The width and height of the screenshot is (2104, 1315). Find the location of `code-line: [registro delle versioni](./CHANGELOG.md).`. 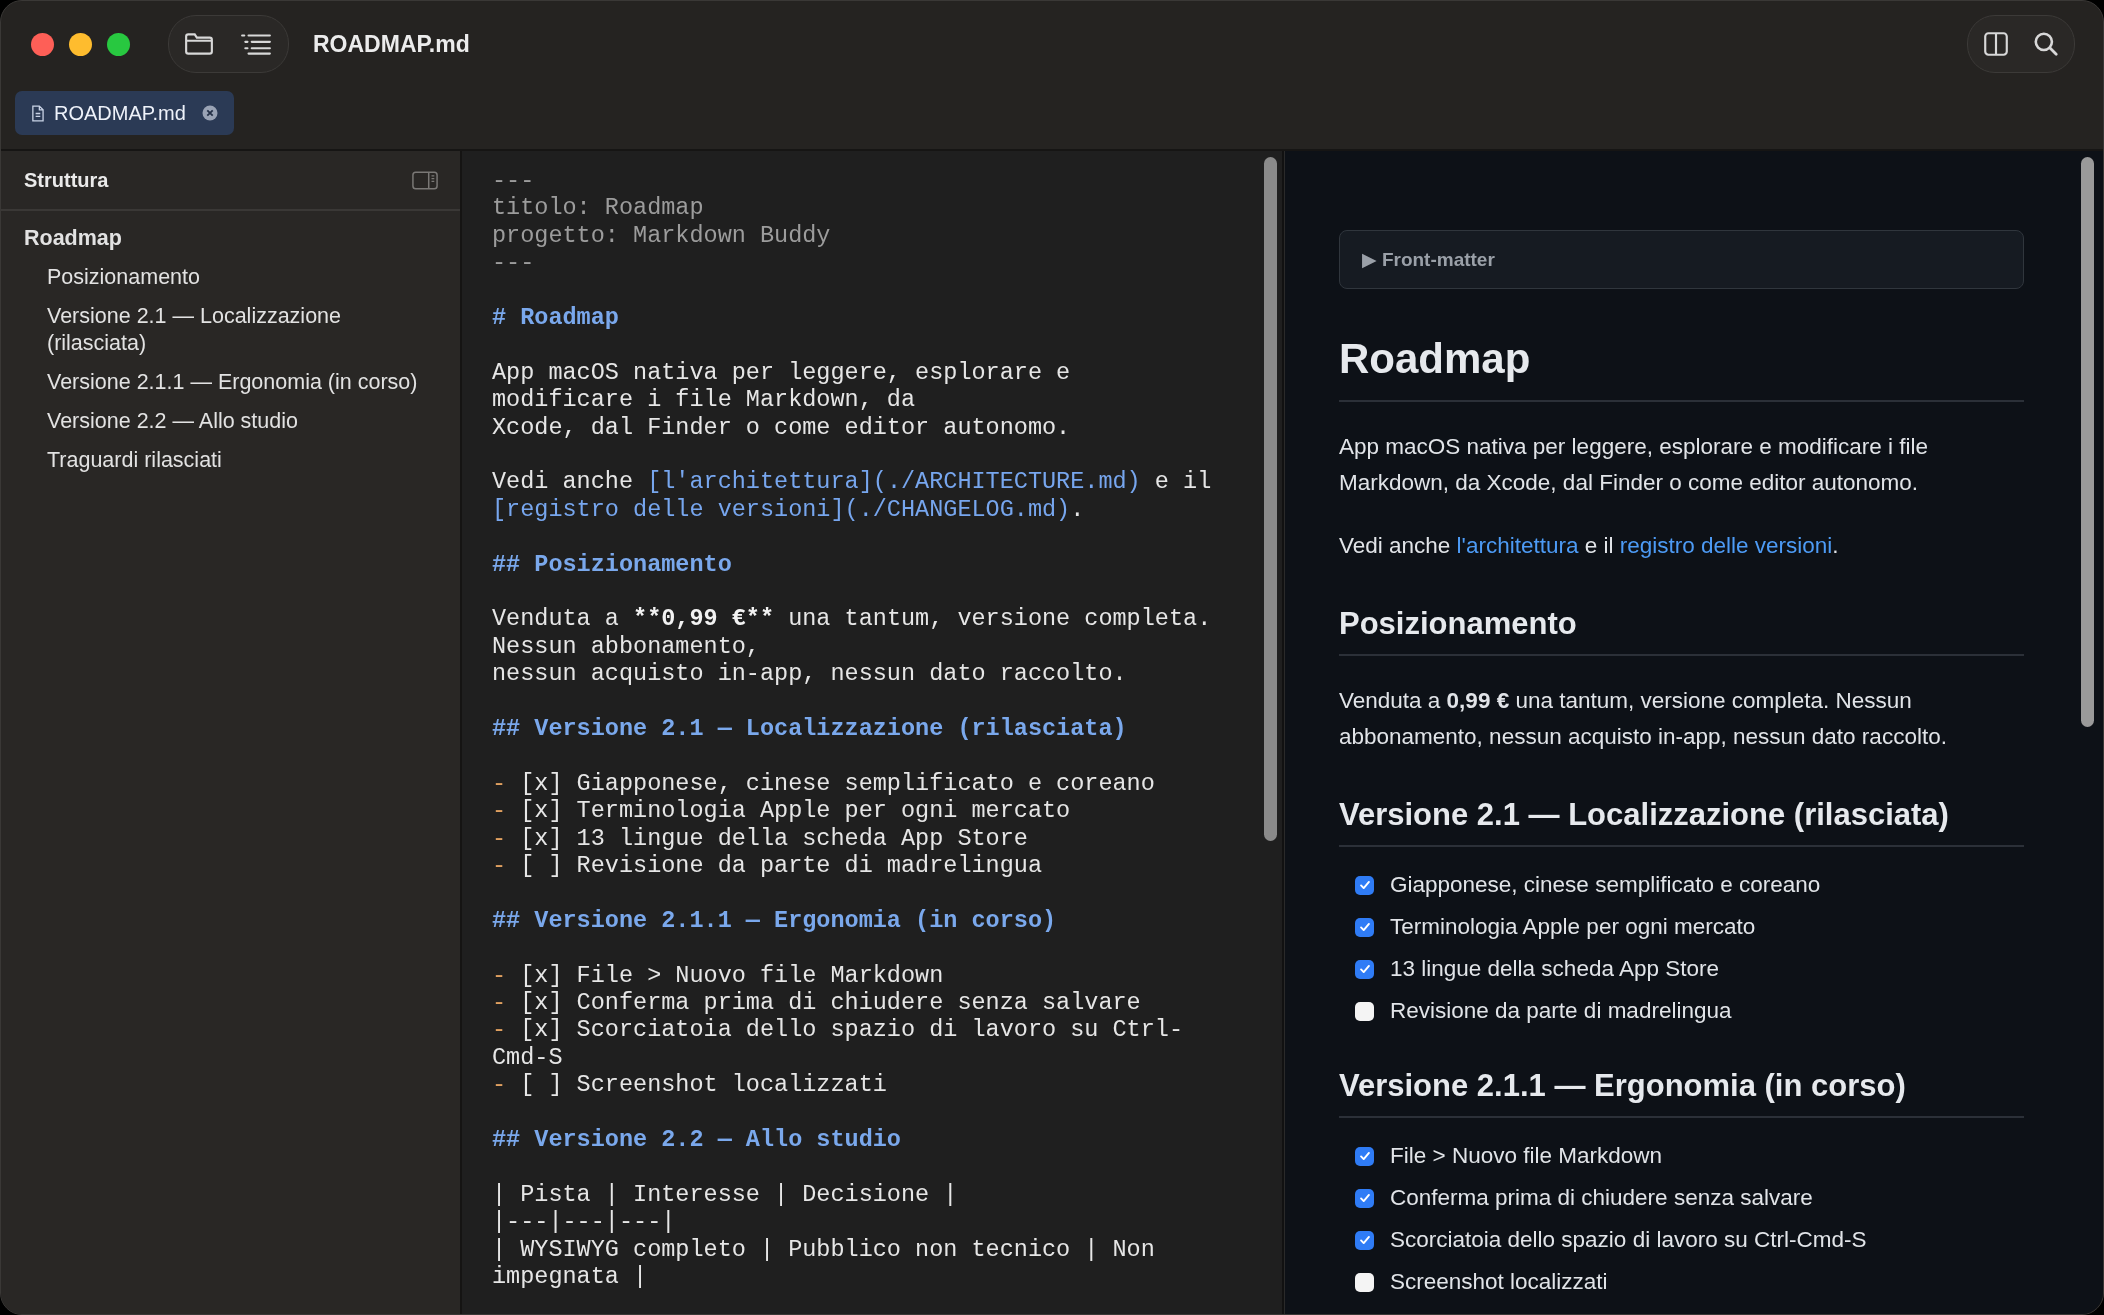

code-line: [registro delle versioni](./CHANGELOG.md). is located at coordinates (788, 509).